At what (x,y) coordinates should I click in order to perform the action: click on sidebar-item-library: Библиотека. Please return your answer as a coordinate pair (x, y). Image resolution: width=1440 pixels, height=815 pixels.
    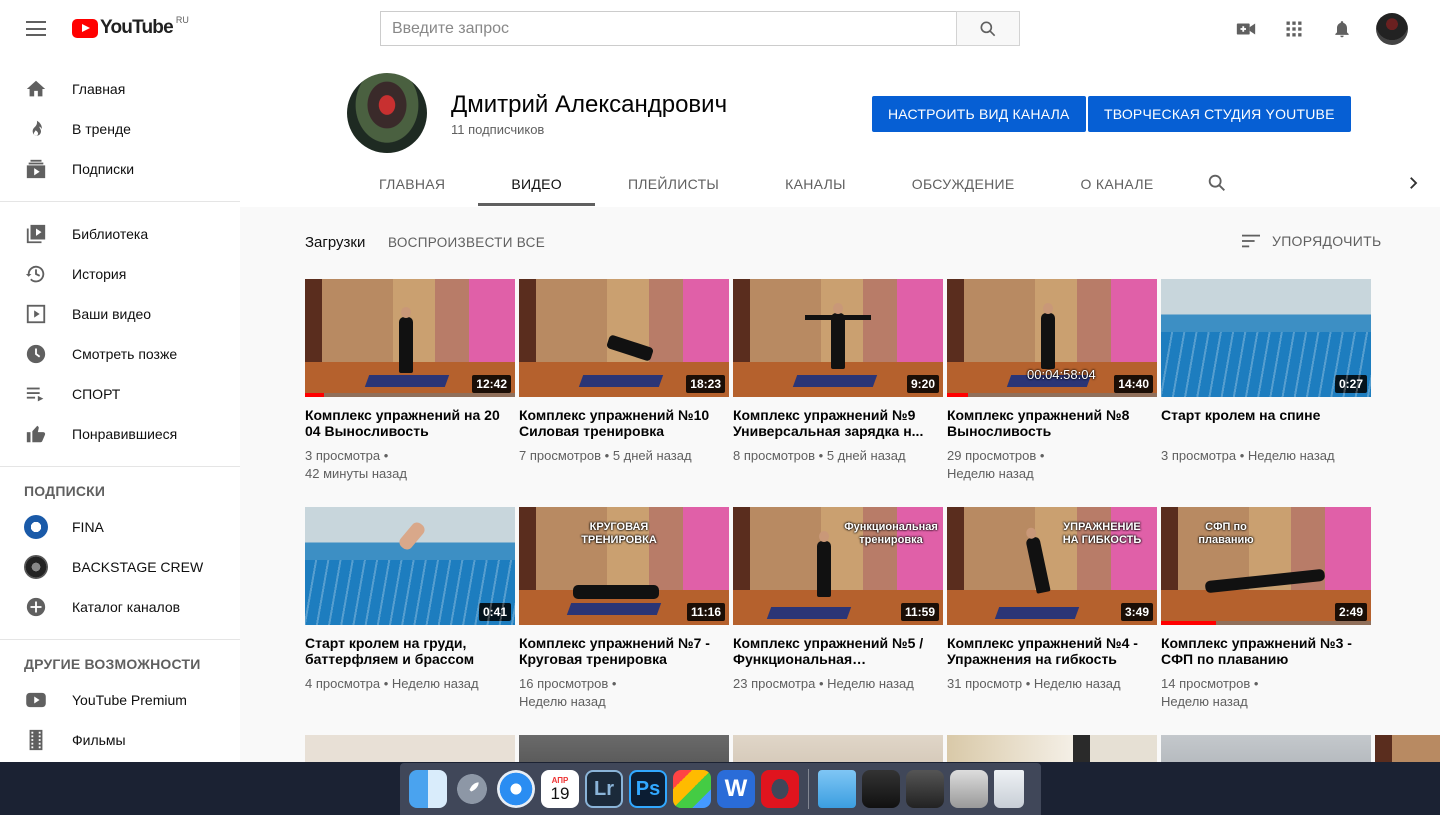
    Looking at the image, I should click on (120, 234).